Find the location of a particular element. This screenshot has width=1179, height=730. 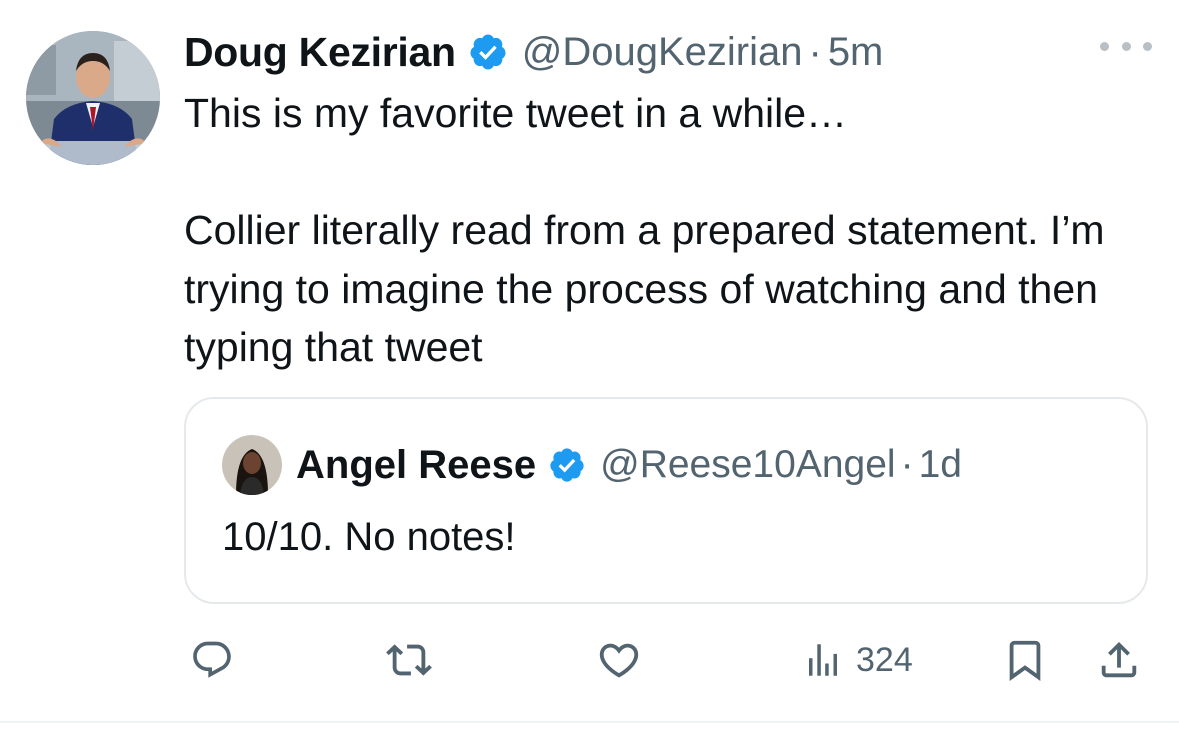

views-icon is located at coordinates (823, 660).